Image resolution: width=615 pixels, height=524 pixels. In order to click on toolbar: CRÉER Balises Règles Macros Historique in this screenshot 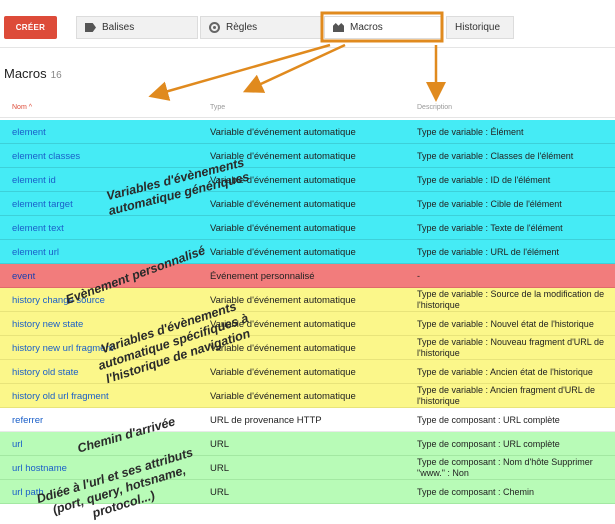, I will do `click(307, 24)`.